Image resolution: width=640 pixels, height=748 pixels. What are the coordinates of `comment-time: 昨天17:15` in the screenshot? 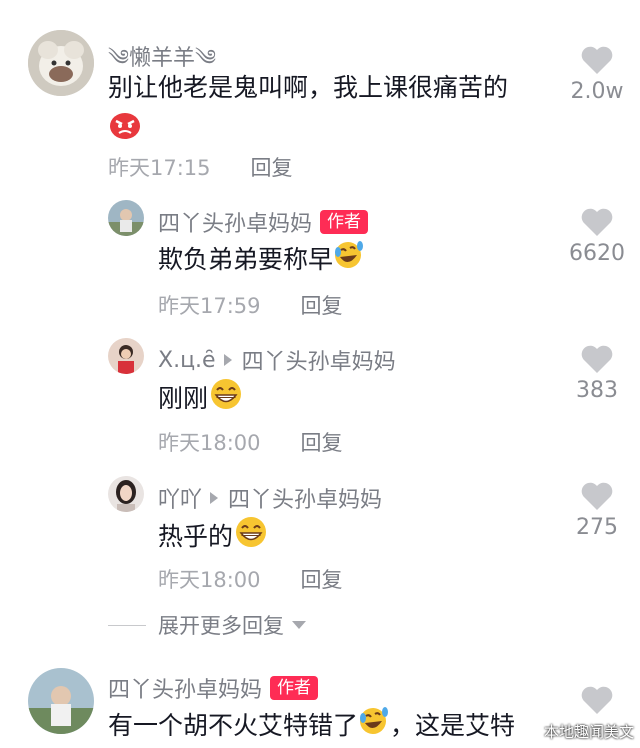 It's located at (159, 168).